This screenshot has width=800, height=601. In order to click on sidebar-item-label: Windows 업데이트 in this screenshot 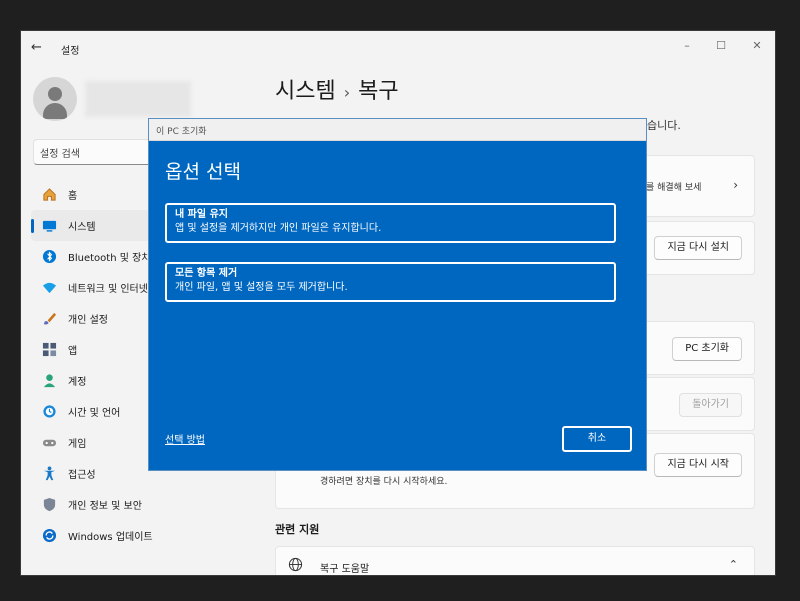, I will do `click(110, 537)`.